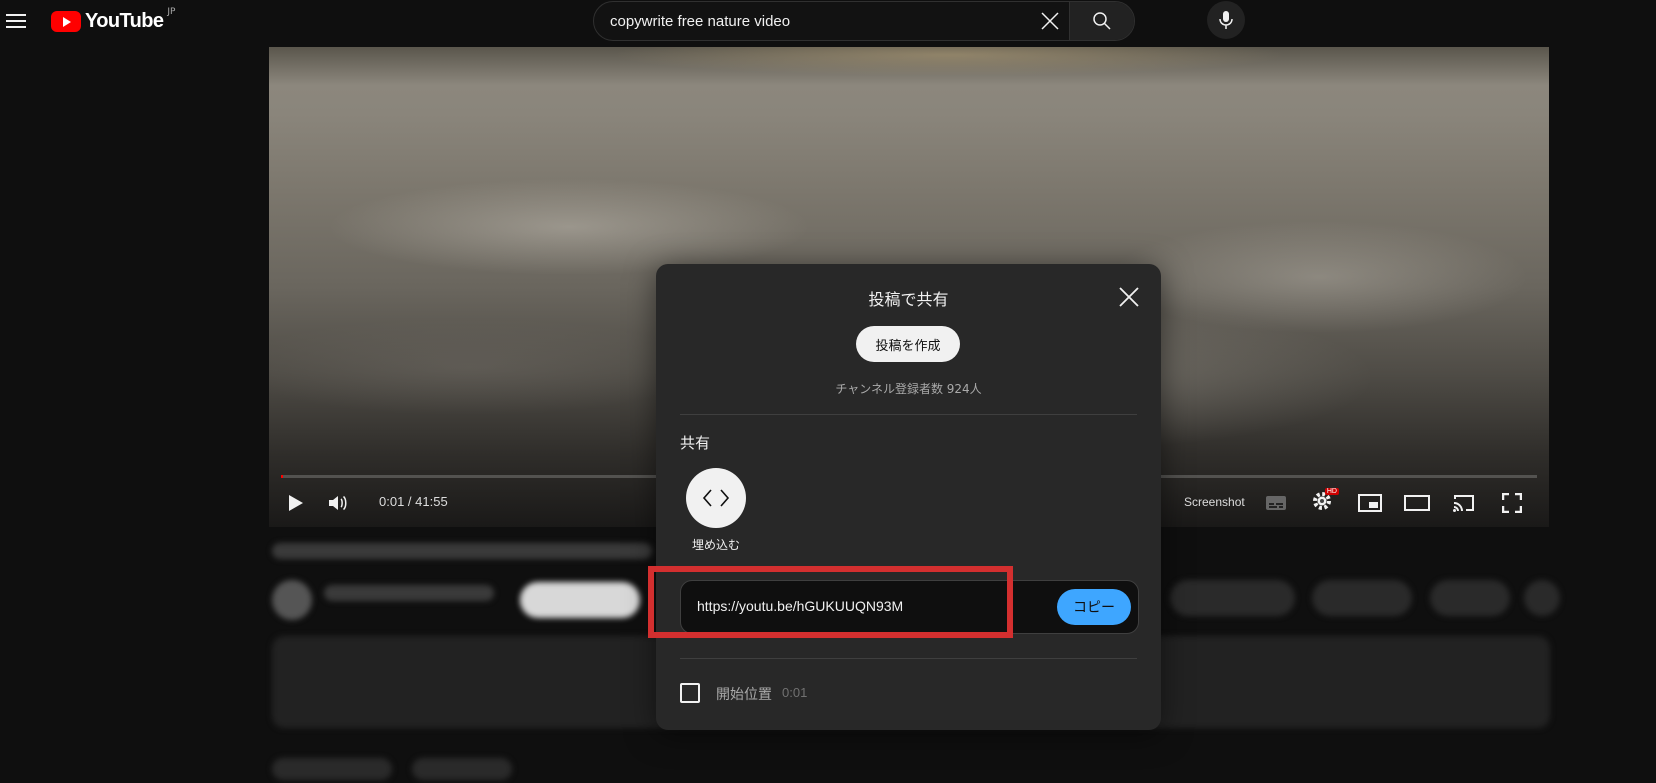  What do you see at coordinates (462, 551) in the screenshot?
I see `blurred-video-title` at bounding box center [462, 551].